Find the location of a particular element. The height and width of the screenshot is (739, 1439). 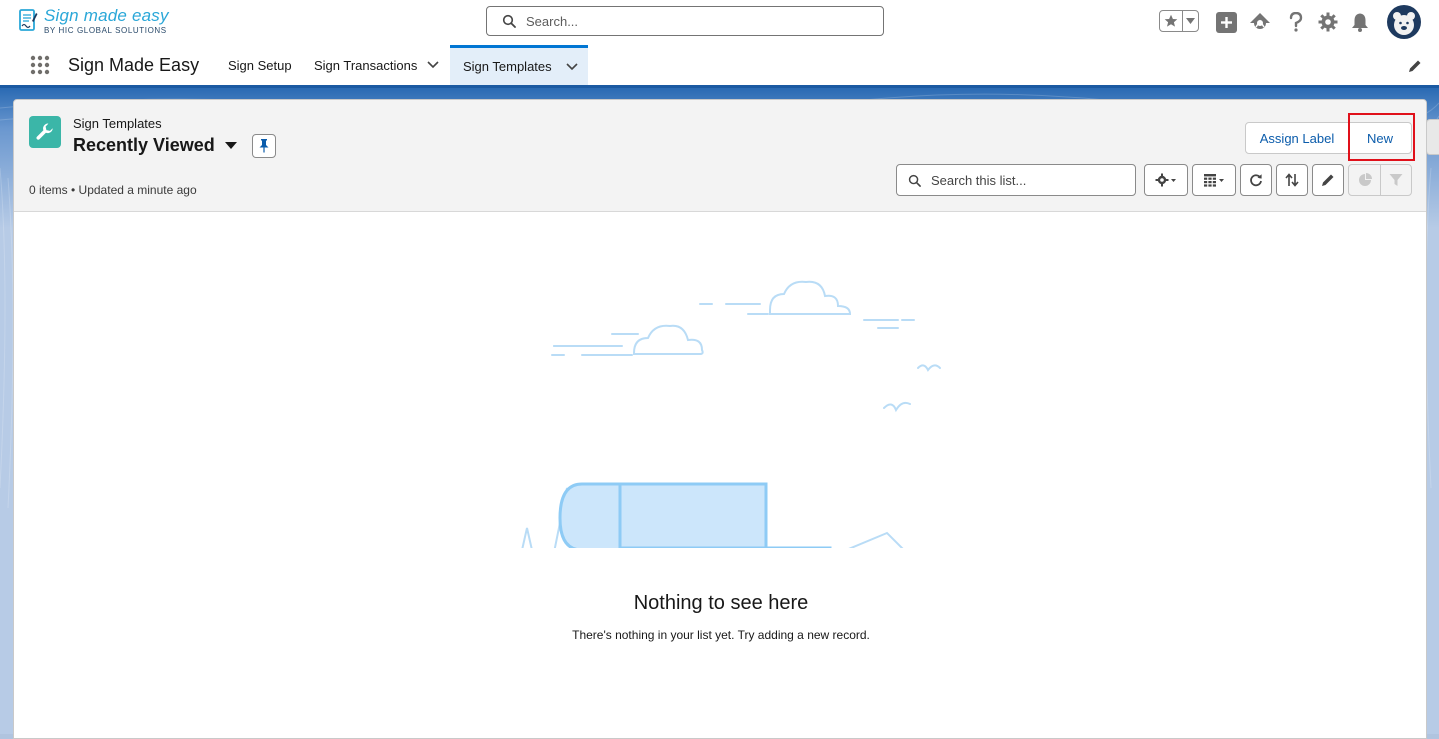

charts-icon is located at coordinates (1365, 179).